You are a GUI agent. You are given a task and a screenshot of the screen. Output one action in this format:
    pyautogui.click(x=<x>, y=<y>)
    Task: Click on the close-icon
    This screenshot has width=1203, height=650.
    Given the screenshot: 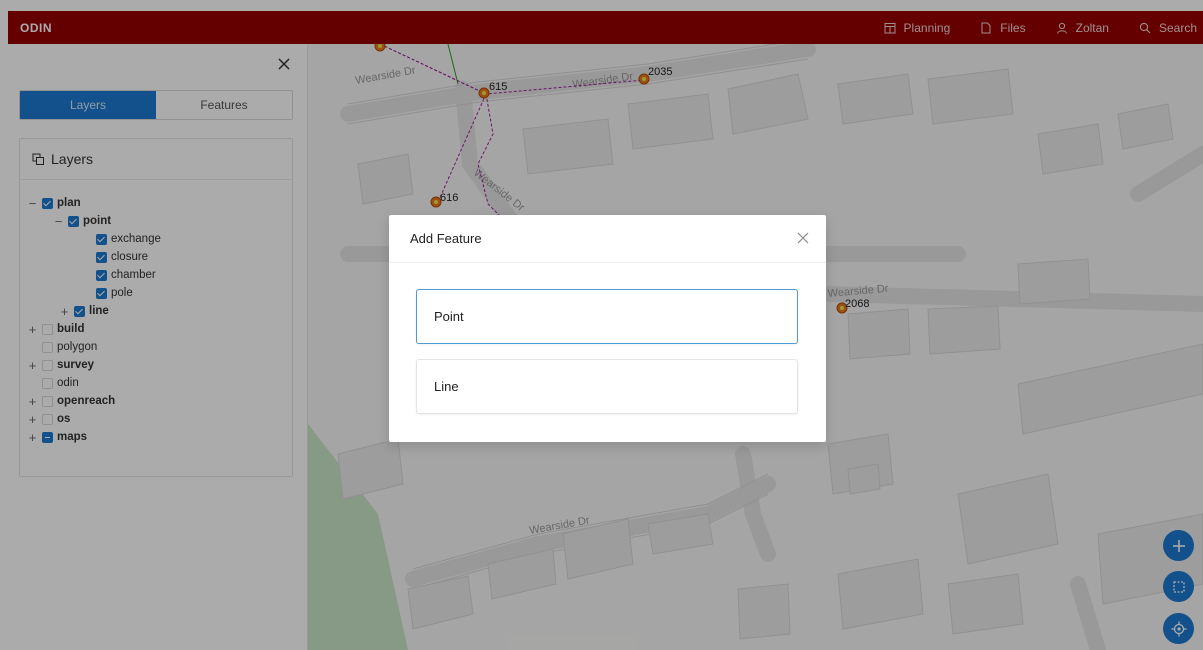 What is the action you would take?
    pyautogui.click(x=803, y=238)
    